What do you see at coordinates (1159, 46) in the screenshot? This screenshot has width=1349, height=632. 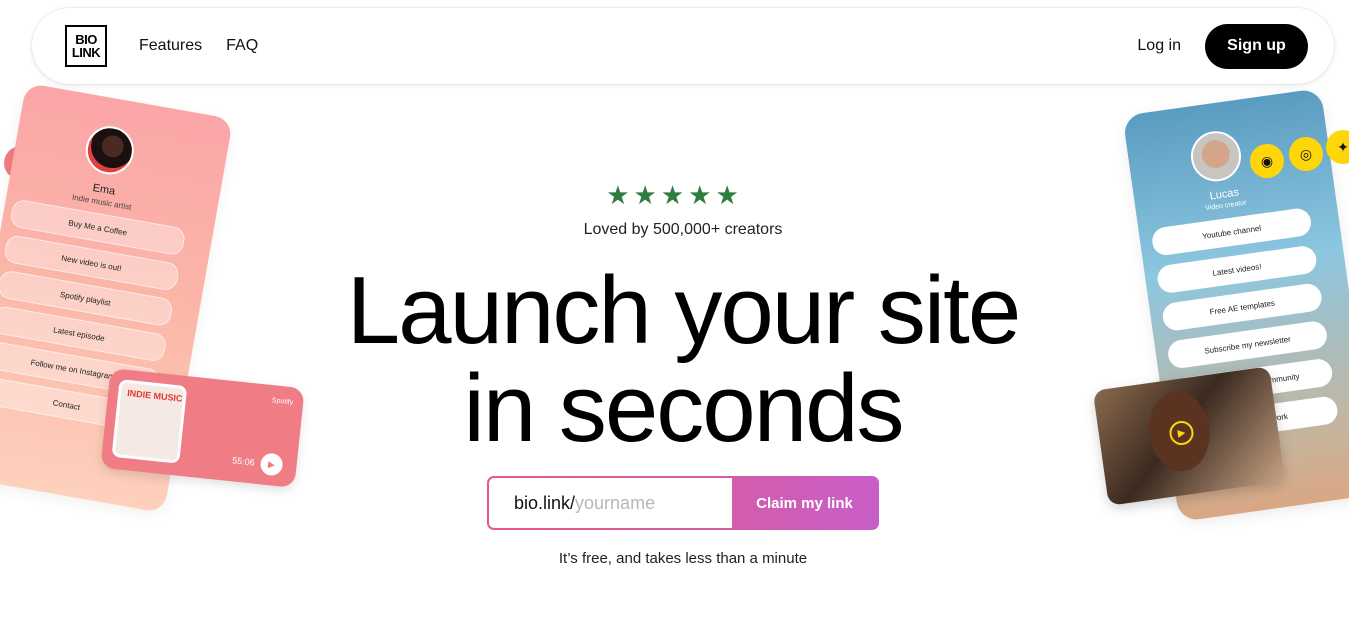 I see `login-link: Log in` at bounding box center [1159, 46].